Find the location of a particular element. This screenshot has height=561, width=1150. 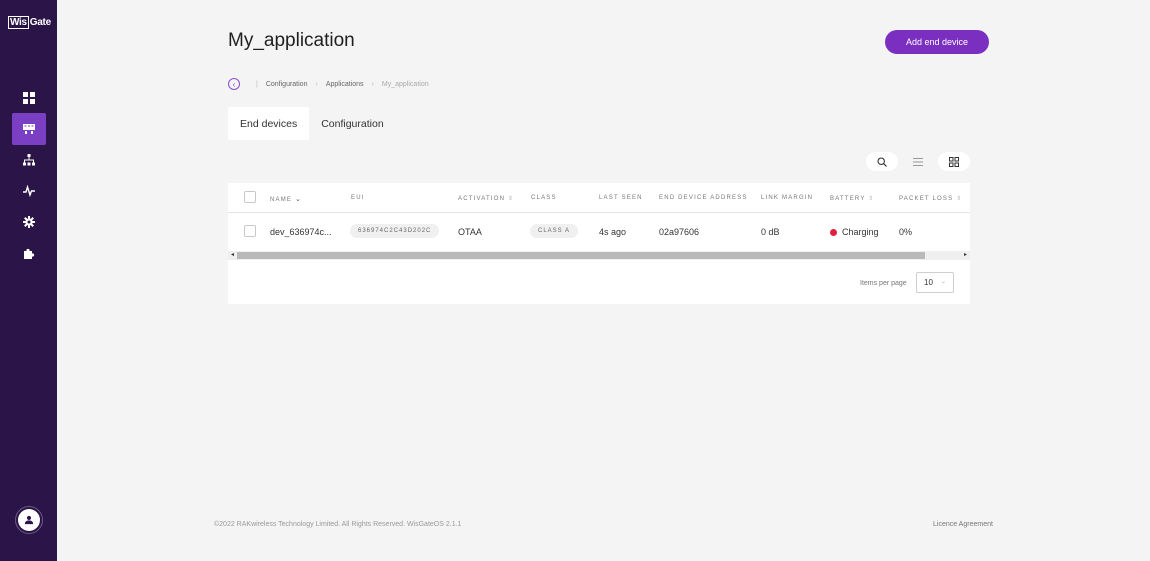

column-header-name: NAME ⌄ is located at coordinates (286, 199).